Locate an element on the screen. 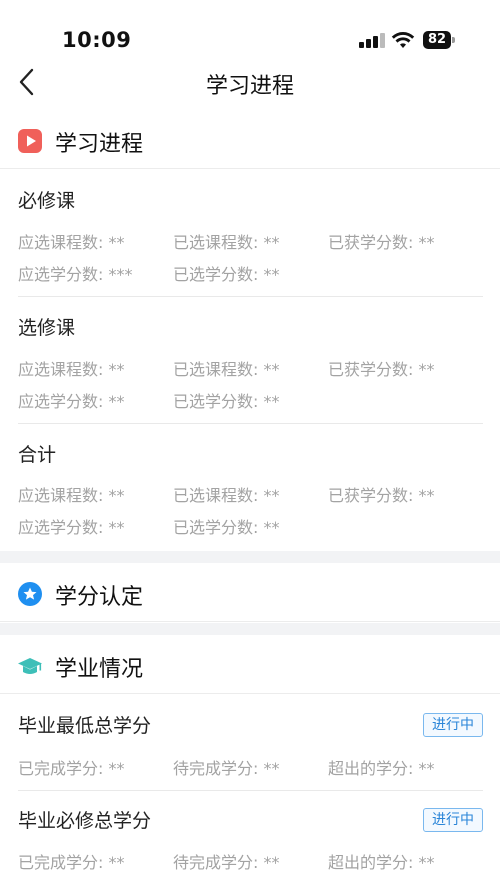  battery-level: 82 is located at coordinates (437, 40).